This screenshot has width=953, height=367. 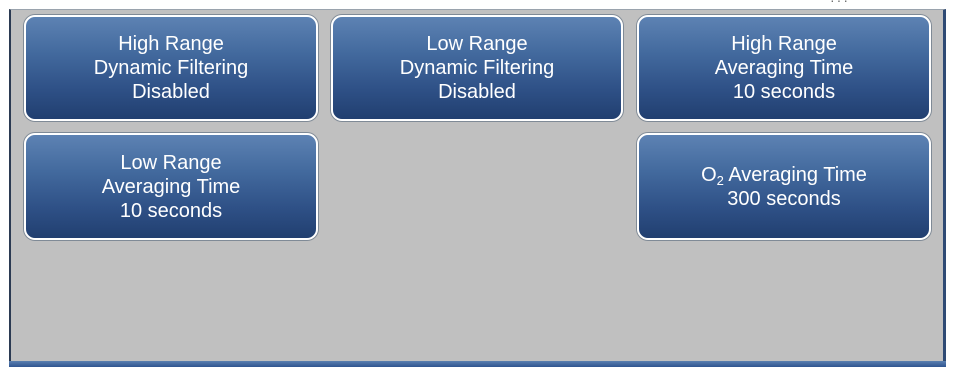 I want to click on high-range-averaging-time-button: High Range Averaging Time 10 seconds, so click(x=784, y=68).